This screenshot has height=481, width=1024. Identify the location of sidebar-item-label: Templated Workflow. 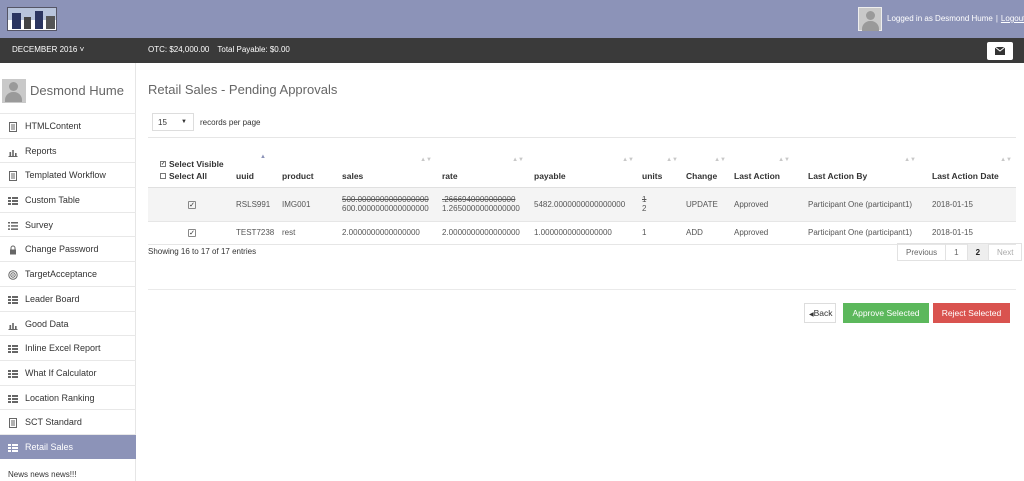
(65, 175).